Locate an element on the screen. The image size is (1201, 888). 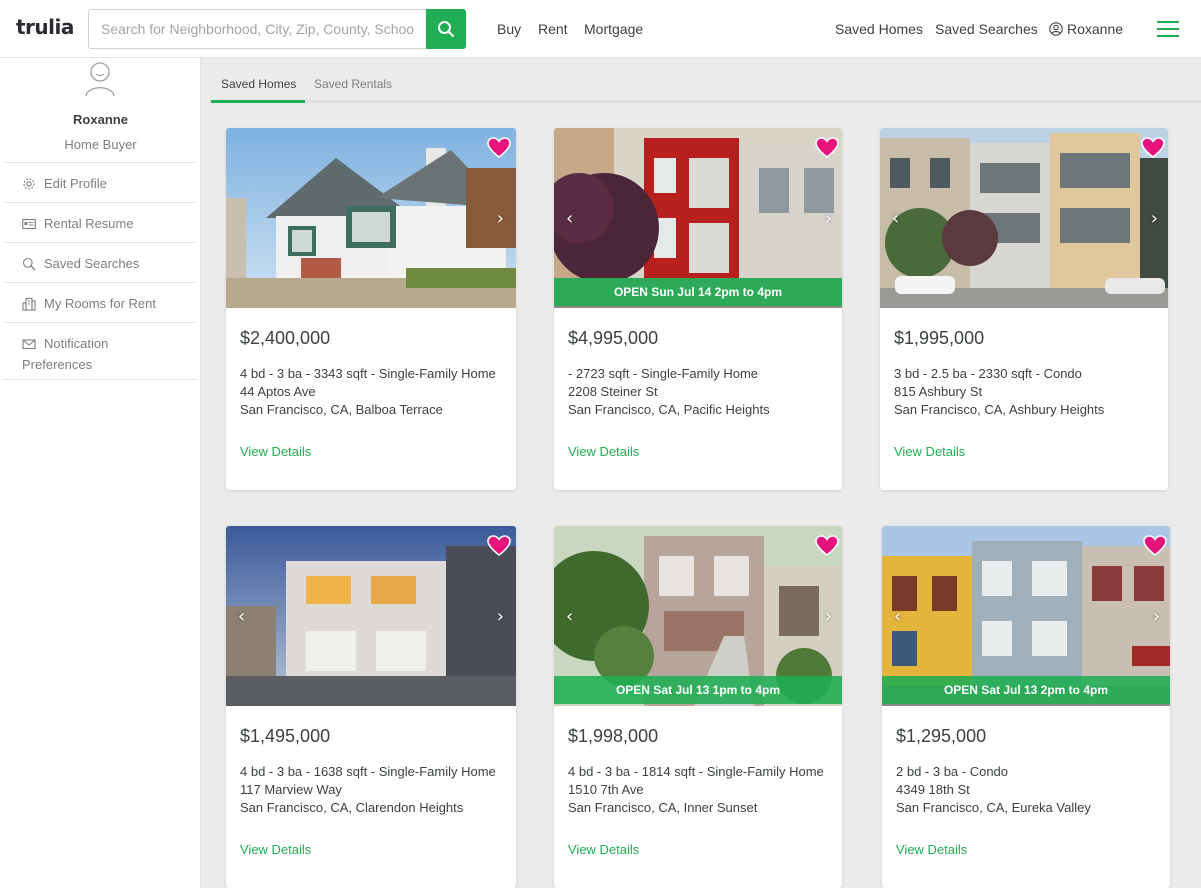
listing-photo: › is located at coordinates (371, 218).